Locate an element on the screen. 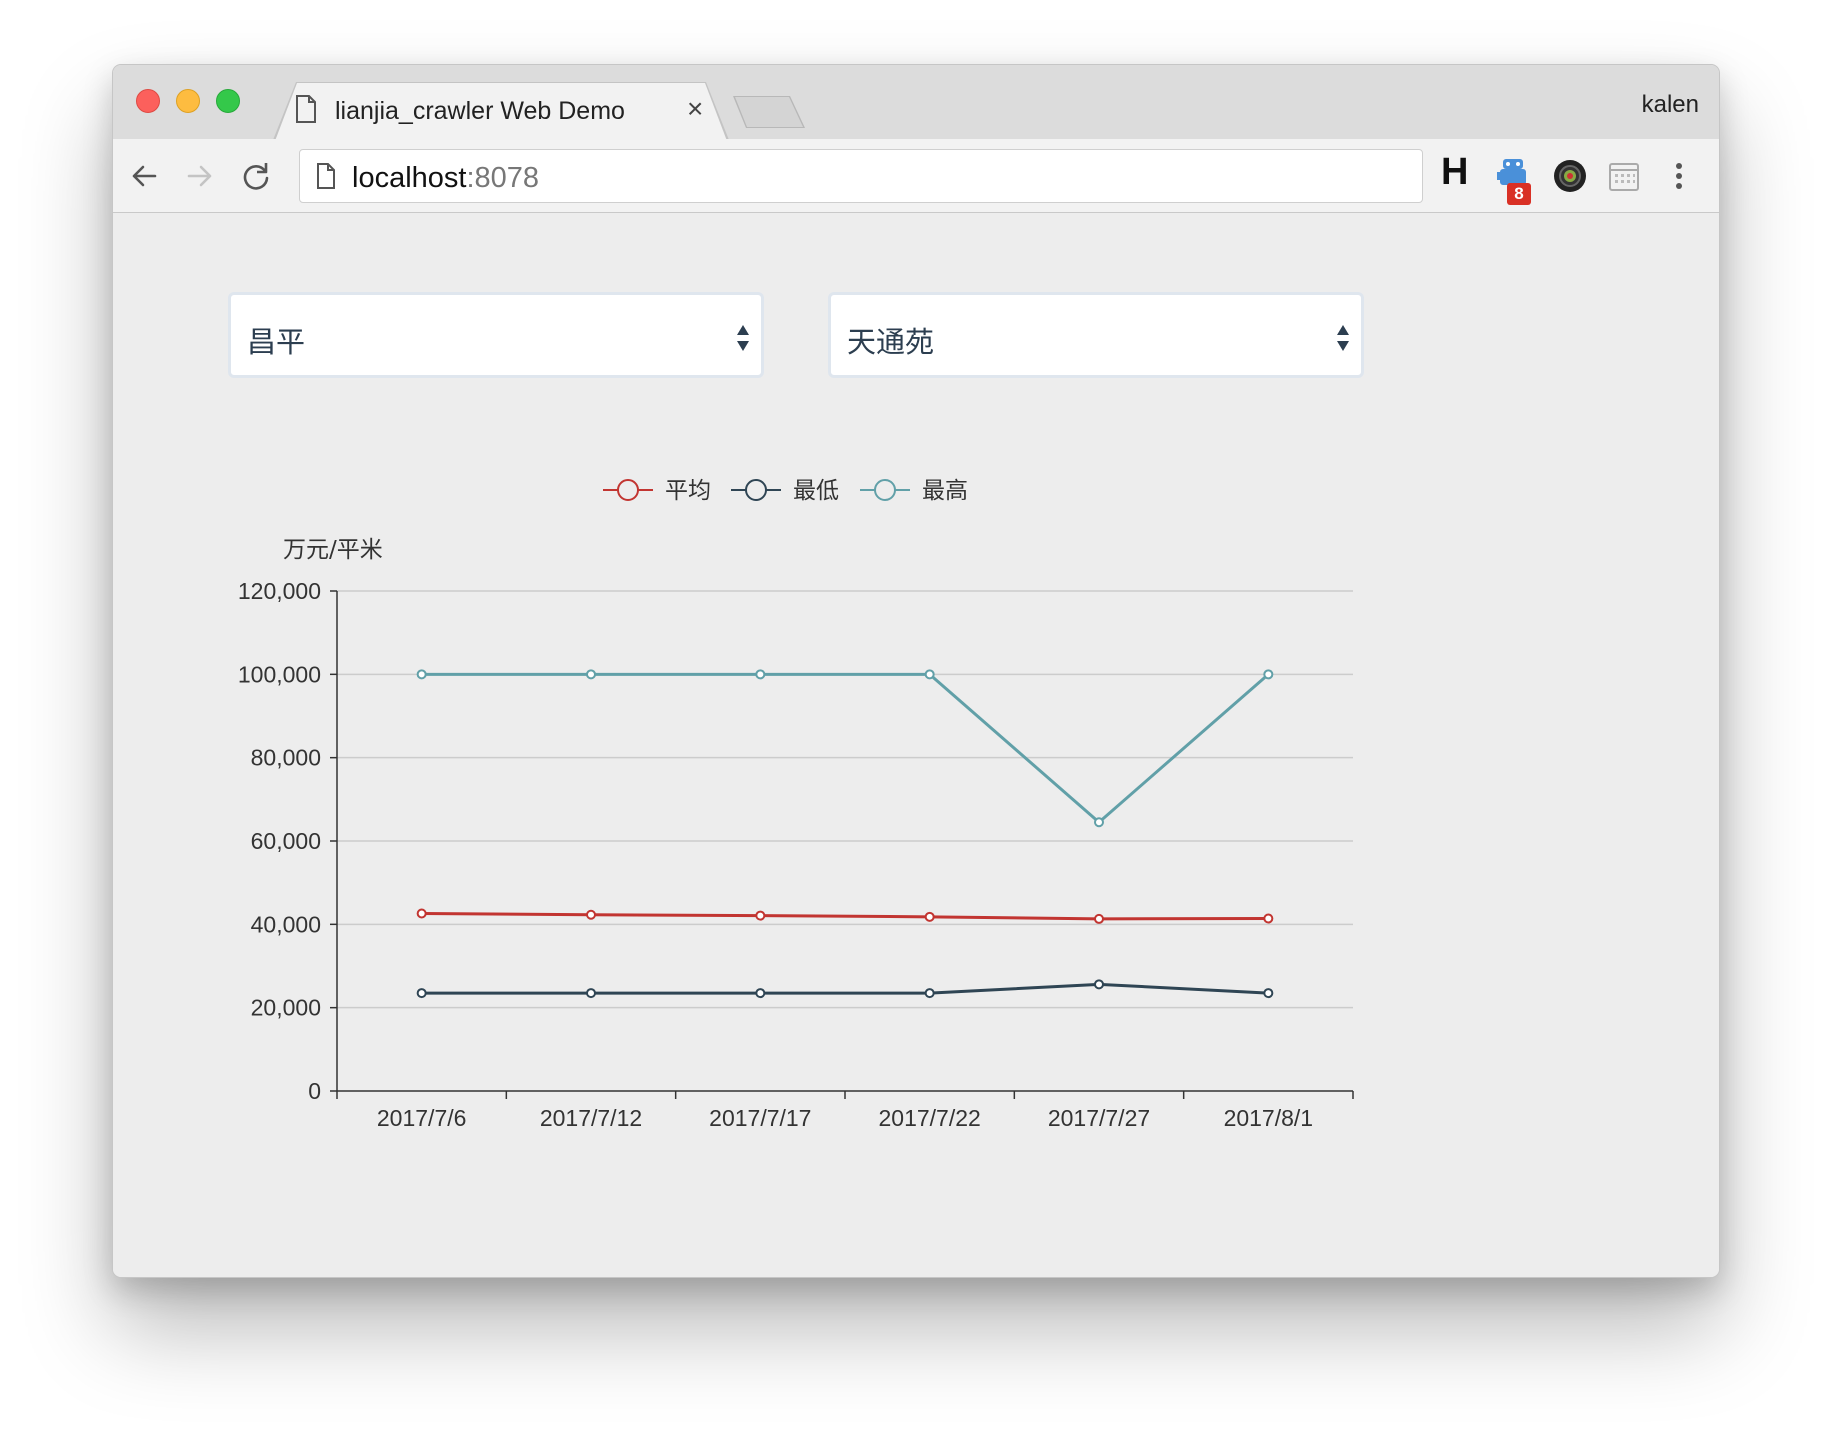 The image size is (1830, 1436). legend-item: 平均 is located at coordinates (657, 491).